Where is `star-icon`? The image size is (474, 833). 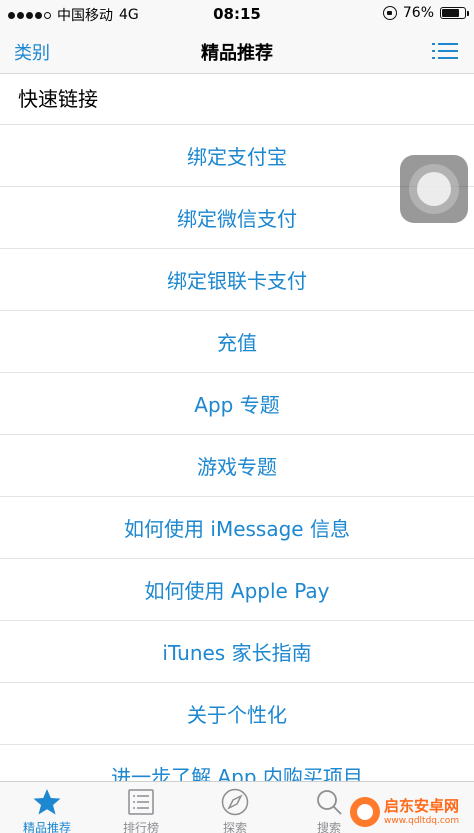 star-icon is located at coordinates (47, 802).